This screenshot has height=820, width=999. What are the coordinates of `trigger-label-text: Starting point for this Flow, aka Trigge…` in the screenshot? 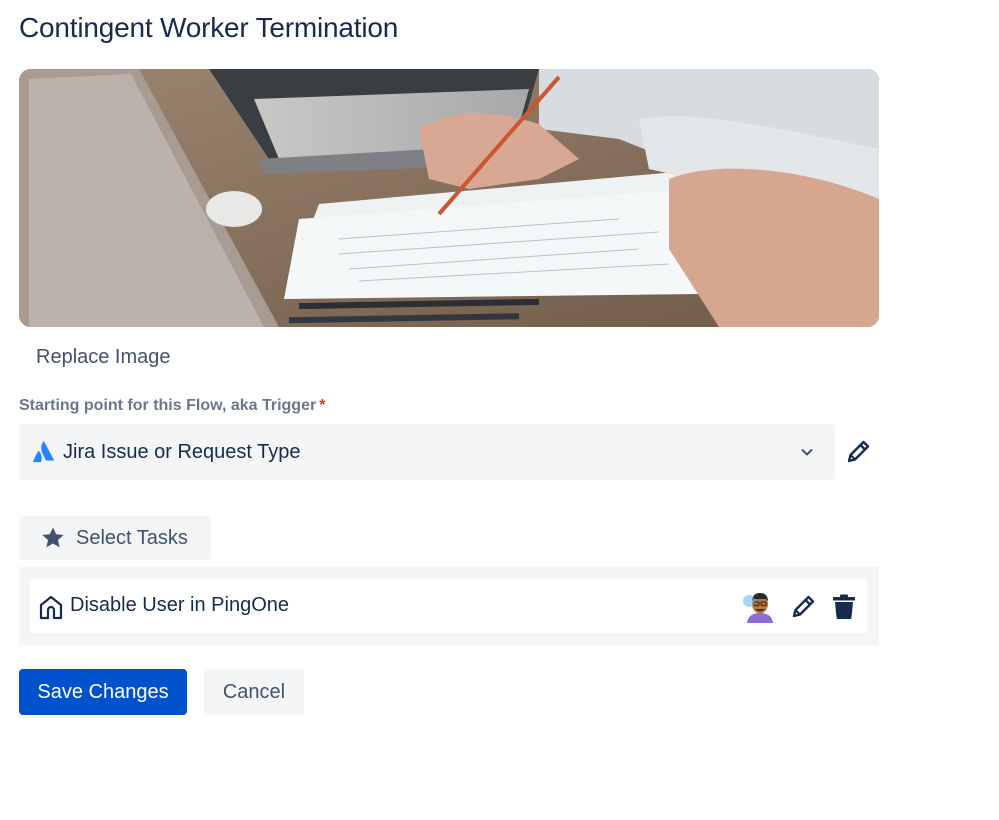 It's located at (168, 405).